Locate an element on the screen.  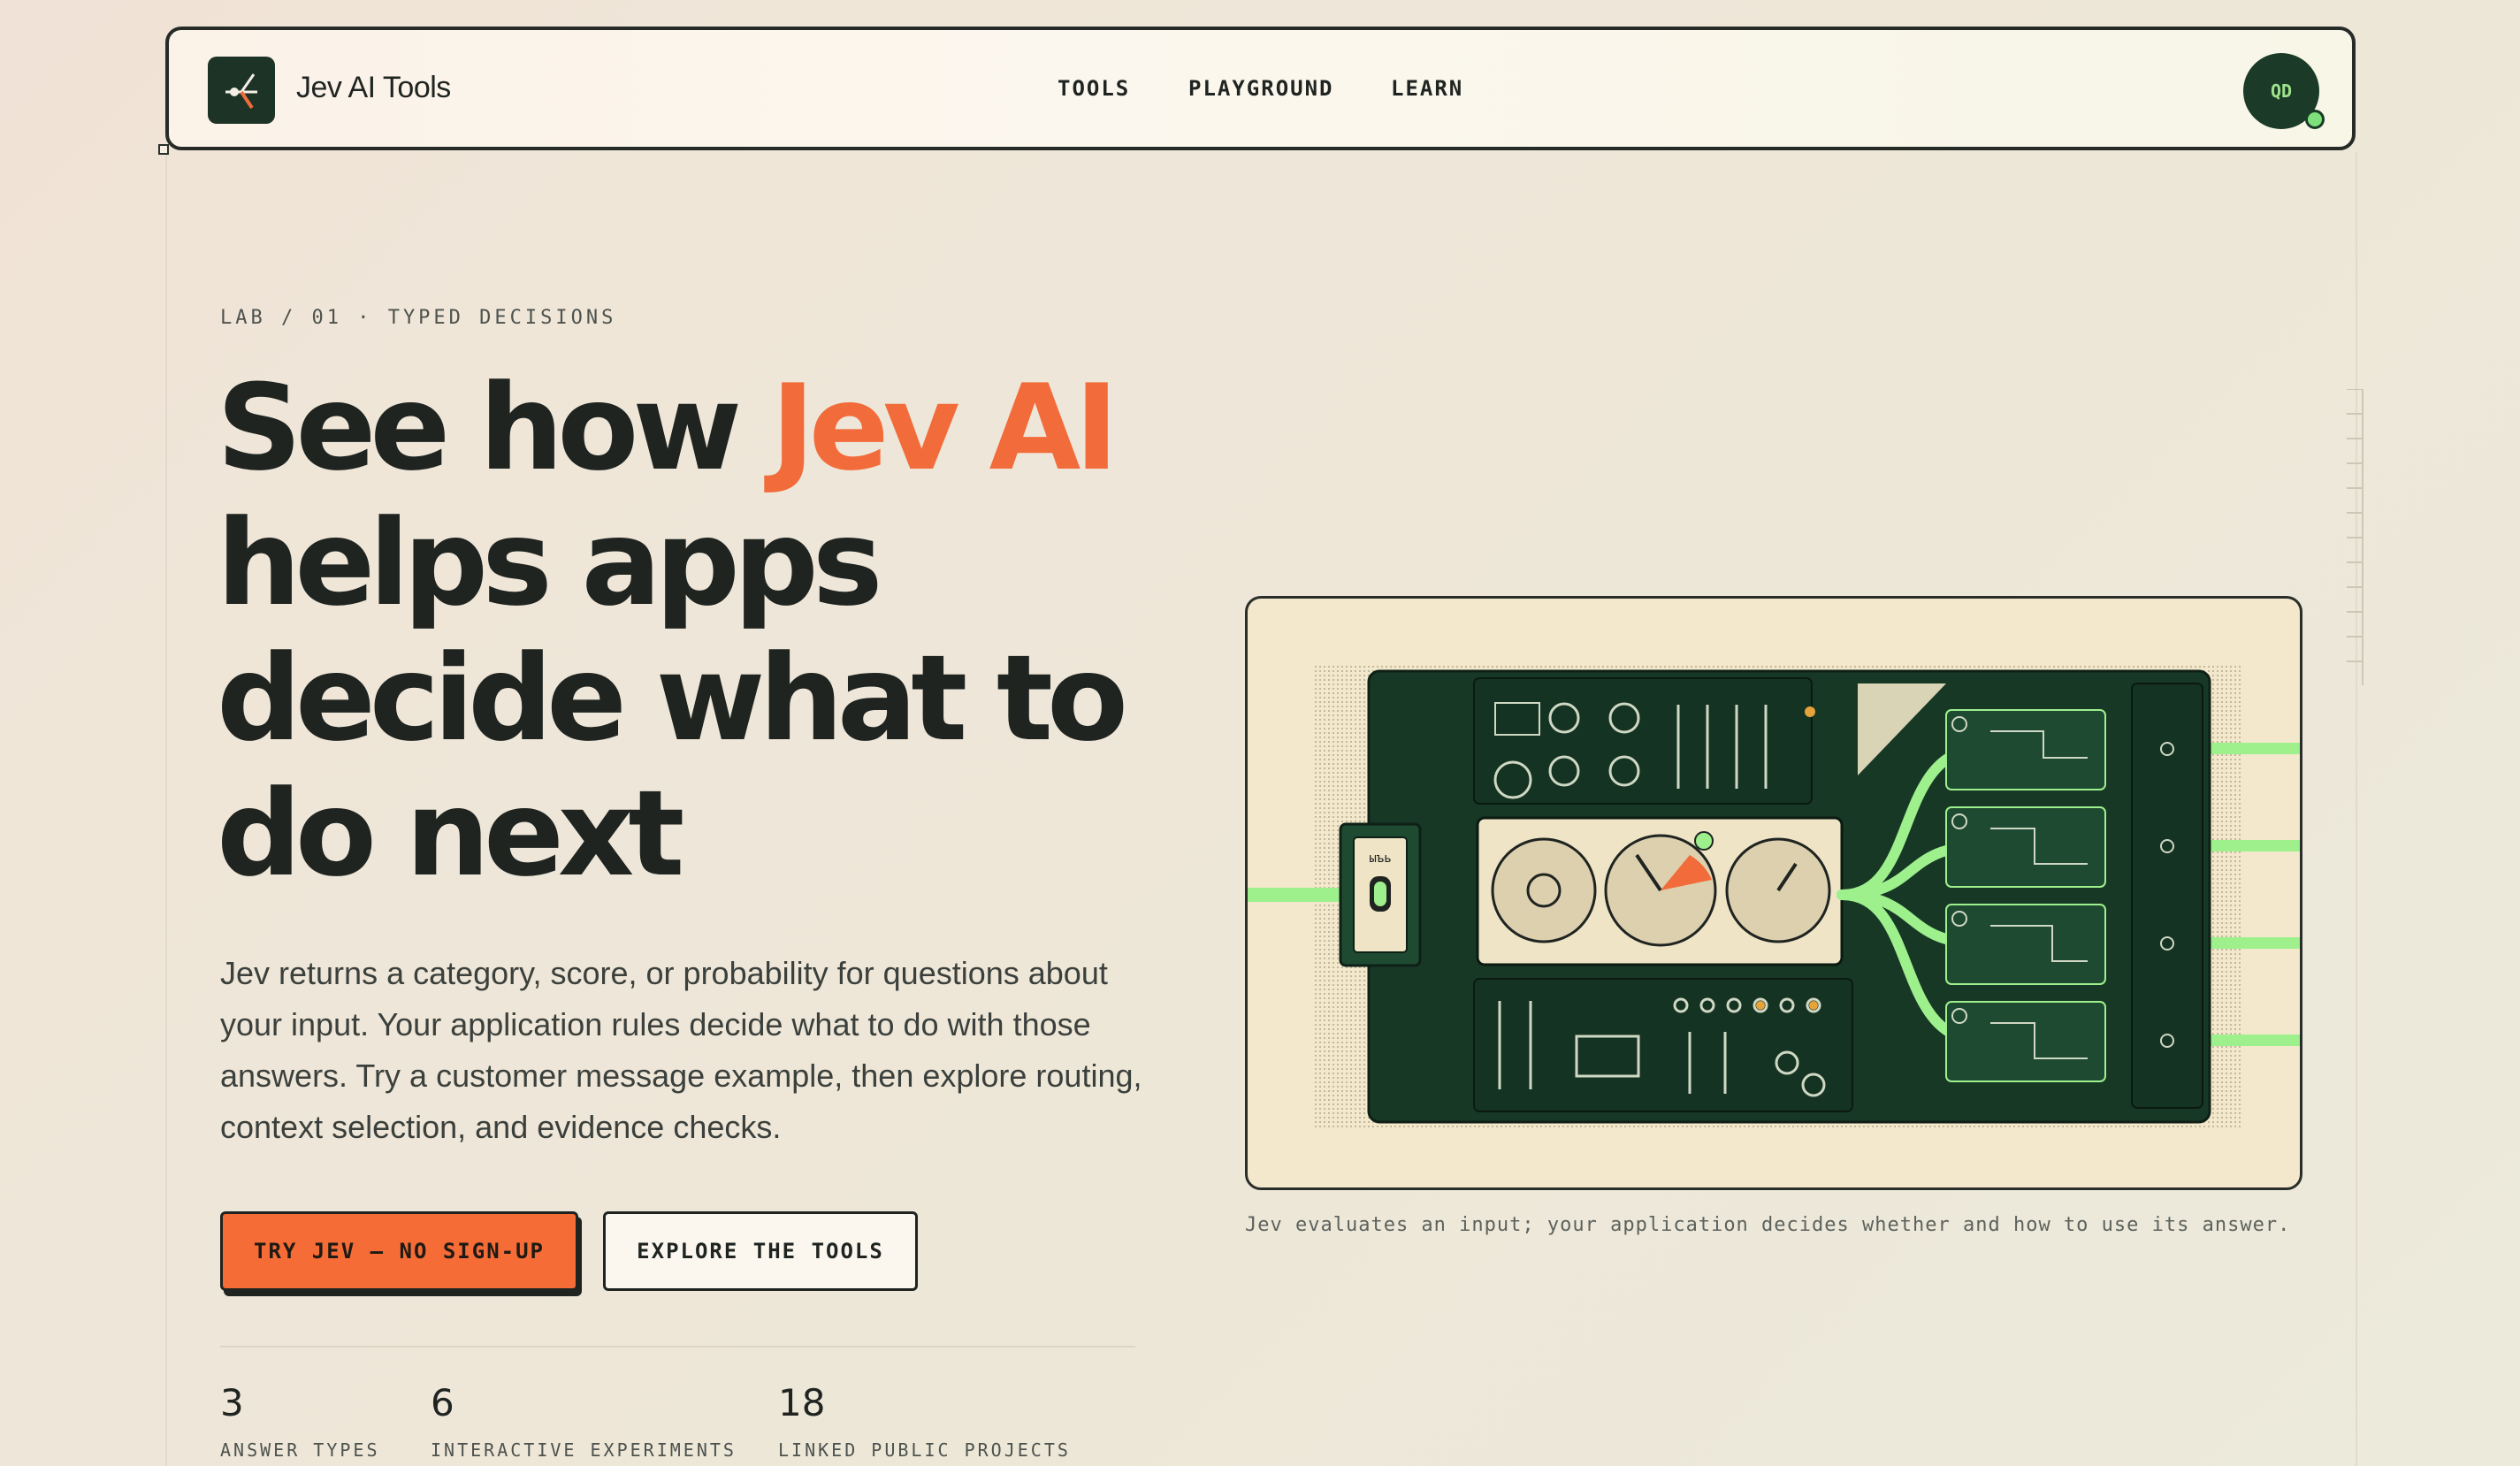
nav-link-learn: LEARN is located at coordinates (1427, 88).